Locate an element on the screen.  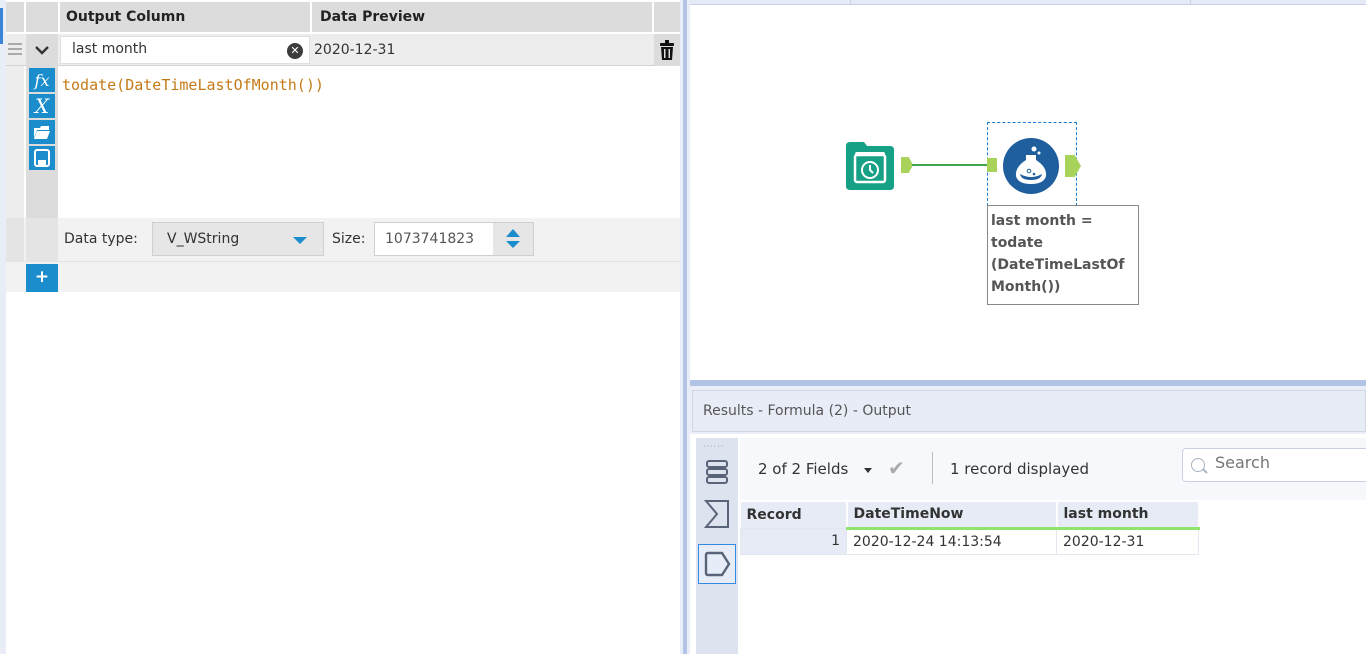
open-folder-icon is located at coordinates (42, 132).